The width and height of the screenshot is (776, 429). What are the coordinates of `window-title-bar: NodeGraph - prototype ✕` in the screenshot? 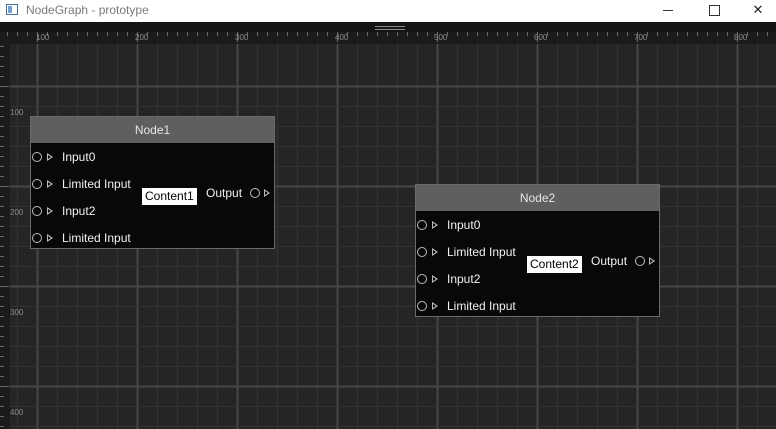 It's located at (388, 11).